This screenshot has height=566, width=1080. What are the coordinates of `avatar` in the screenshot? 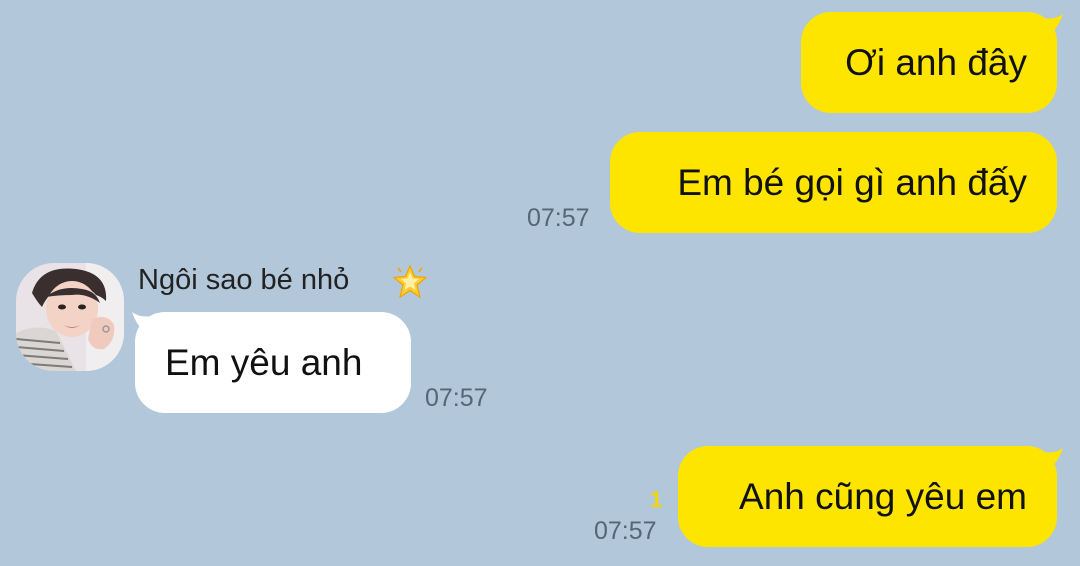 It's located at (70, 317).